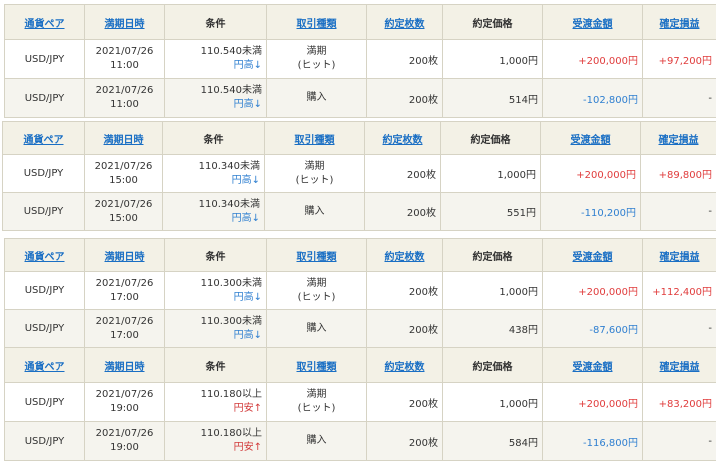  What do you see at coordinates (124, 104) in the screenshot?
I see `expiry-time: 11:00` at bounding box center [124, 104].